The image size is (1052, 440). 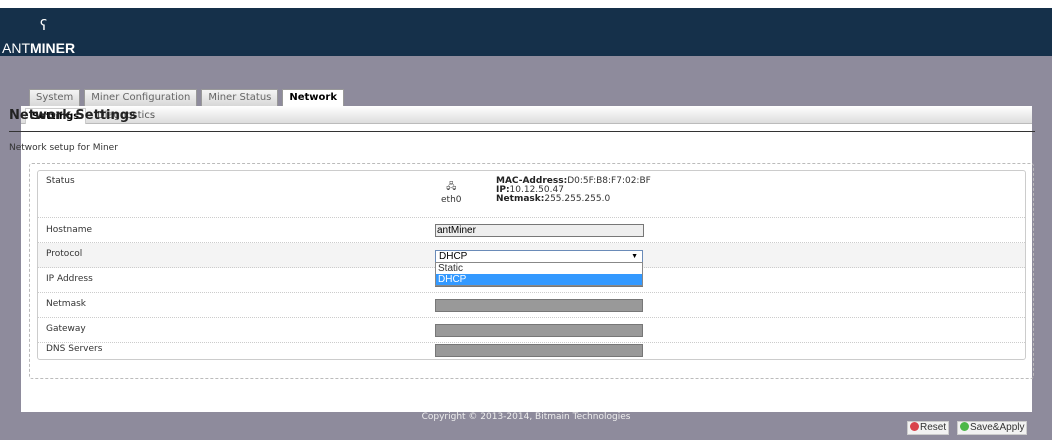 What do you see at coordinates (634, 256) in the screenshot?
I see `dropdown-arrow-icon: ▼` at bounding box center [634, 256].